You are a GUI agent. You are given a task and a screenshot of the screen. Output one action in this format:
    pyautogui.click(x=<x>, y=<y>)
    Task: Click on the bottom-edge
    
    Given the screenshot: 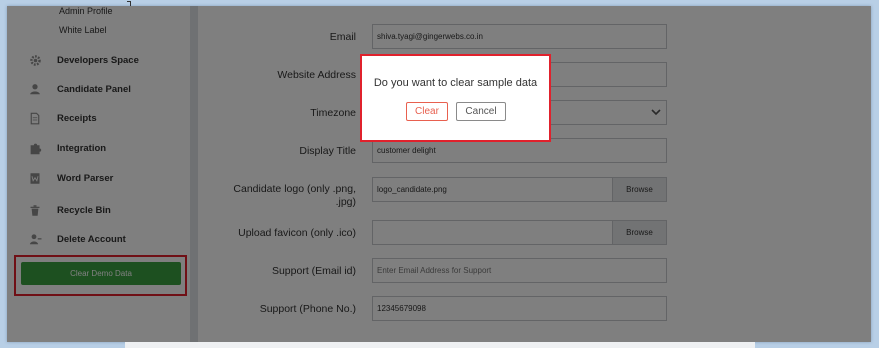 What is the action you would take?
    pyautogui.click(x=440, y=345)
    